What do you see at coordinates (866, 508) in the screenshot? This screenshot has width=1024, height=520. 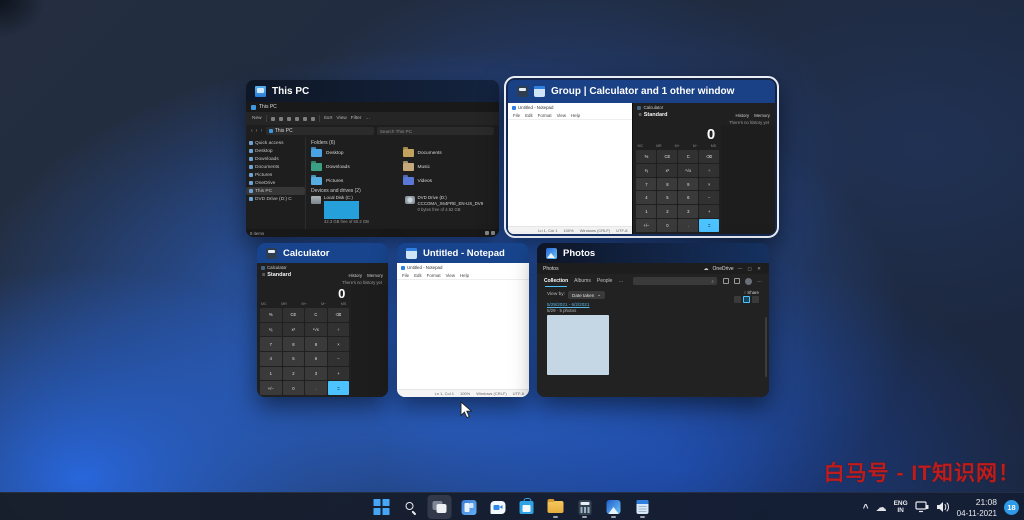 I see `tray-overflow-button: ^` at bounding box center [866, 508].